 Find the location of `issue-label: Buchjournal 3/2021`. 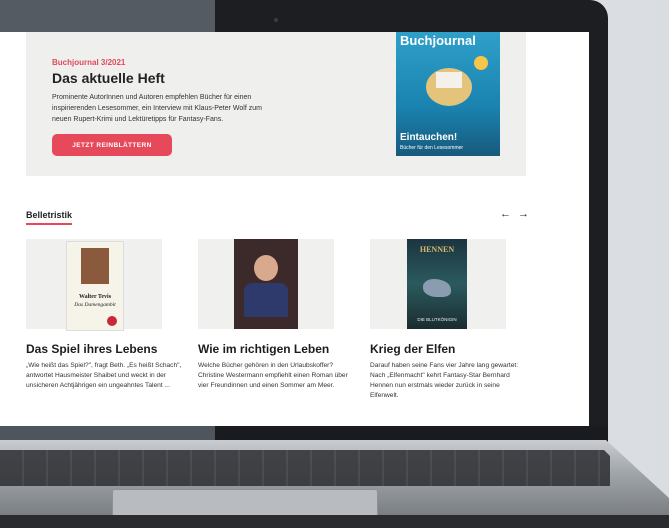

issue-label: Buchjournal 3/2021 is located at coordinates (89, 62).